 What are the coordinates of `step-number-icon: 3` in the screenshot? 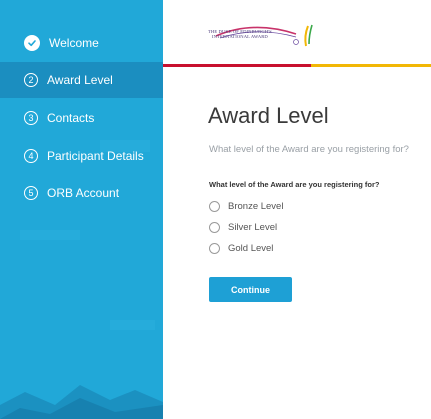 It's located at (31, 118).